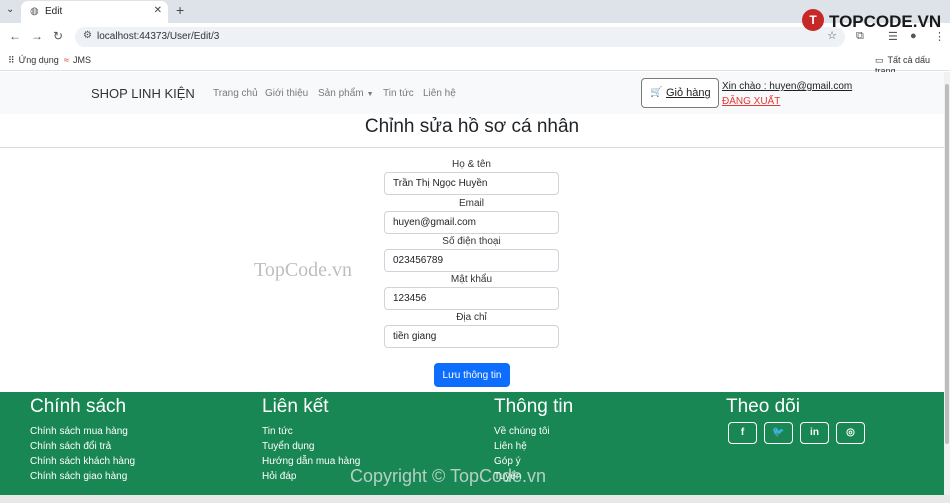  What do you see at coordinates (295, 406) in the screenshot?
I see `footer-heading: Liên kết` at bounding box center [295, 406].